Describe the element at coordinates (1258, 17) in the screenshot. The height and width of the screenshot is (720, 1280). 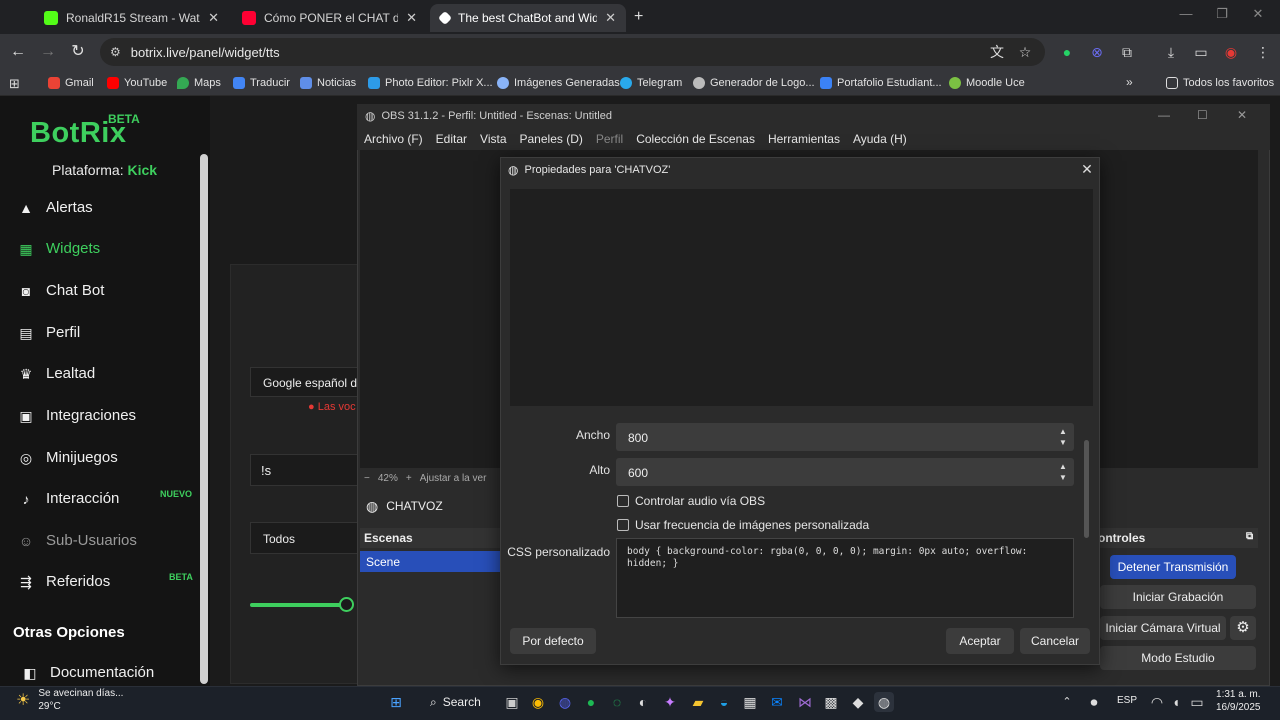
I see `close-window-icon: ✕` at that location.